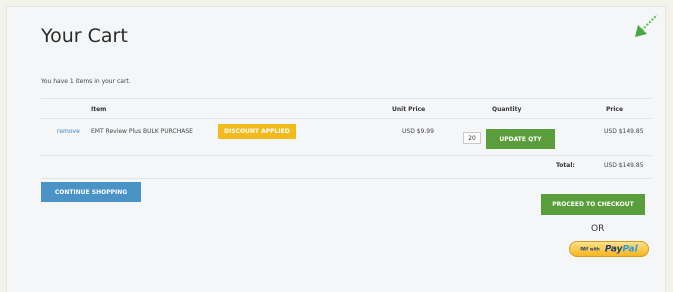 Image resolution: width=673 pixels, height=292 pixels. I want to click on paypal-logo-pal: Pal, so click(630, 249).